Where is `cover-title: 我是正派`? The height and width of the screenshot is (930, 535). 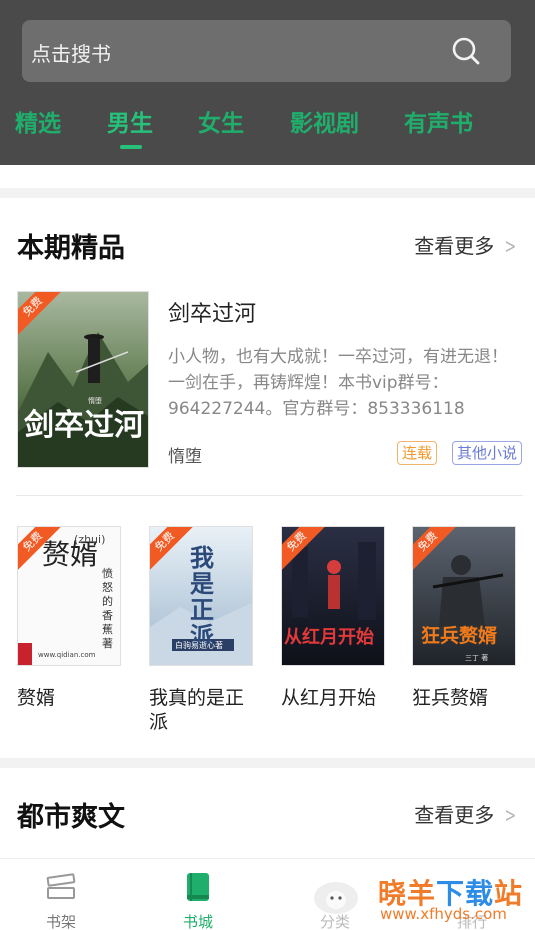 cover-title: 我是正派 is located at coordinates (202, 597).